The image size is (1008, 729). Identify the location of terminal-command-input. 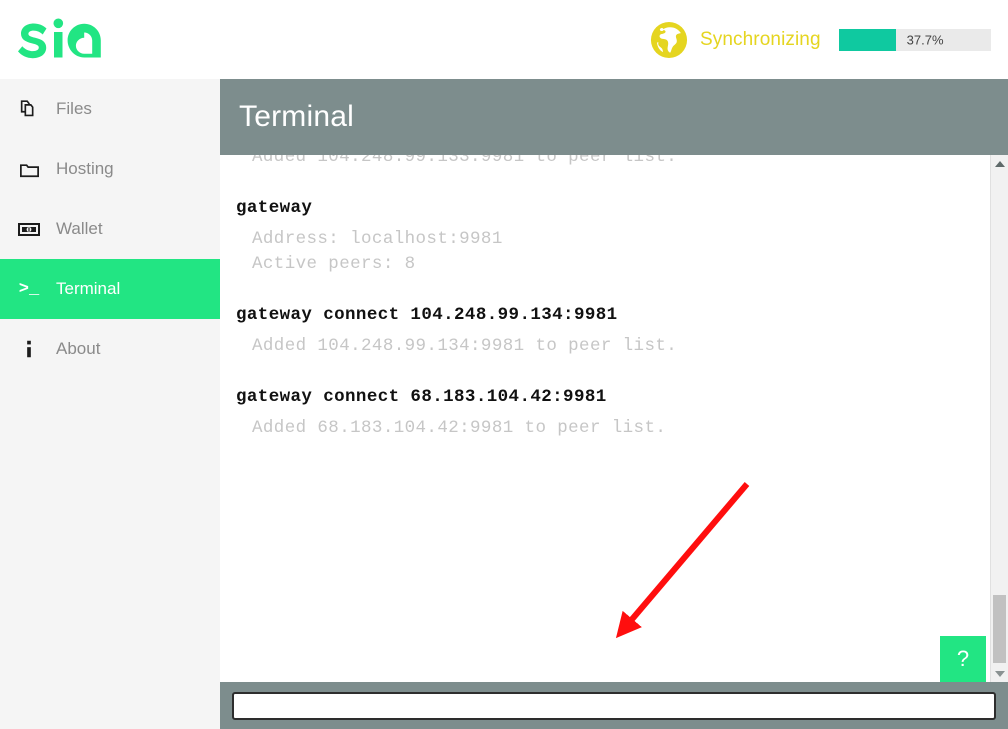
(614, 705).